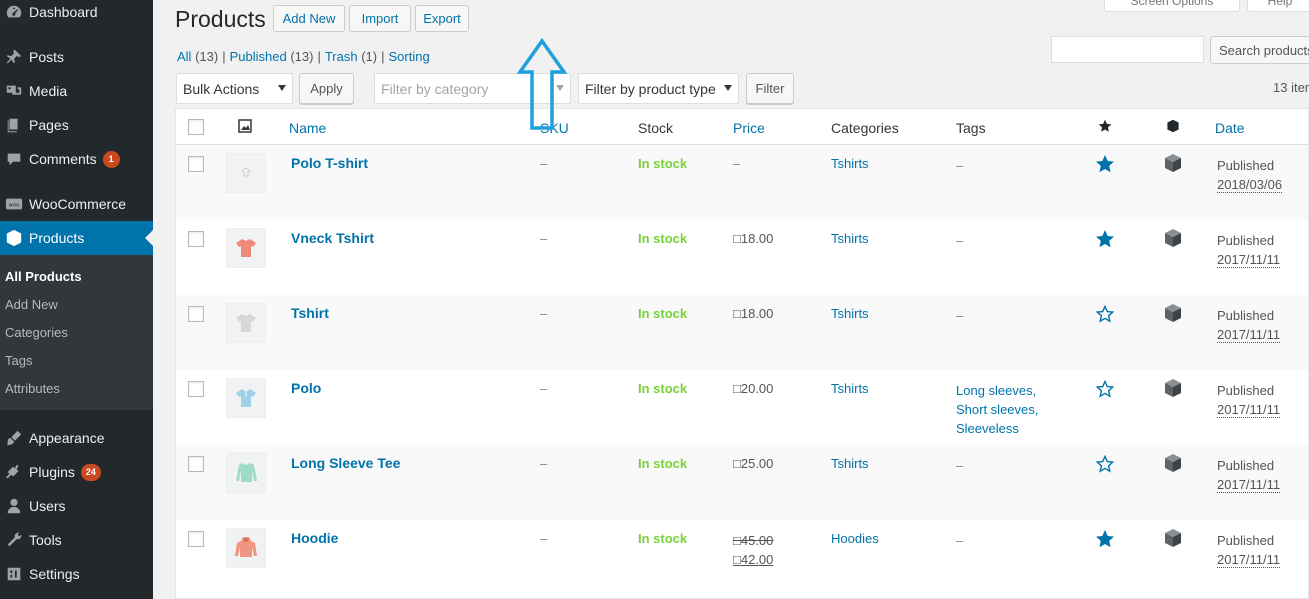 Image resolution: width=1309 pixels, height=599 pixels. Describe the element at coordinates (1127, 49) in the screenshot. I see `search-input` at that location.